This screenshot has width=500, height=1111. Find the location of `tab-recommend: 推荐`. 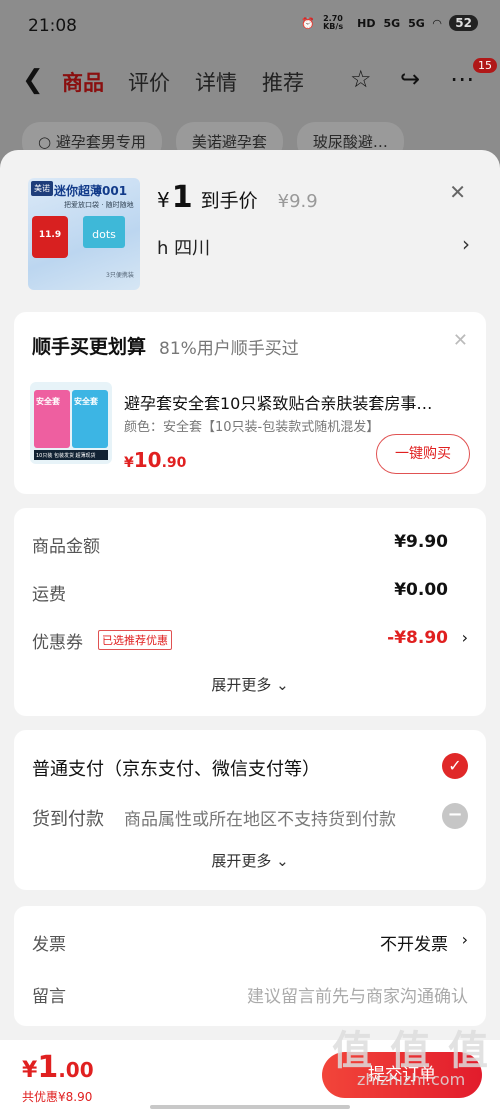

tab-recommend: 推荐 is located at coordinates (283, 82).